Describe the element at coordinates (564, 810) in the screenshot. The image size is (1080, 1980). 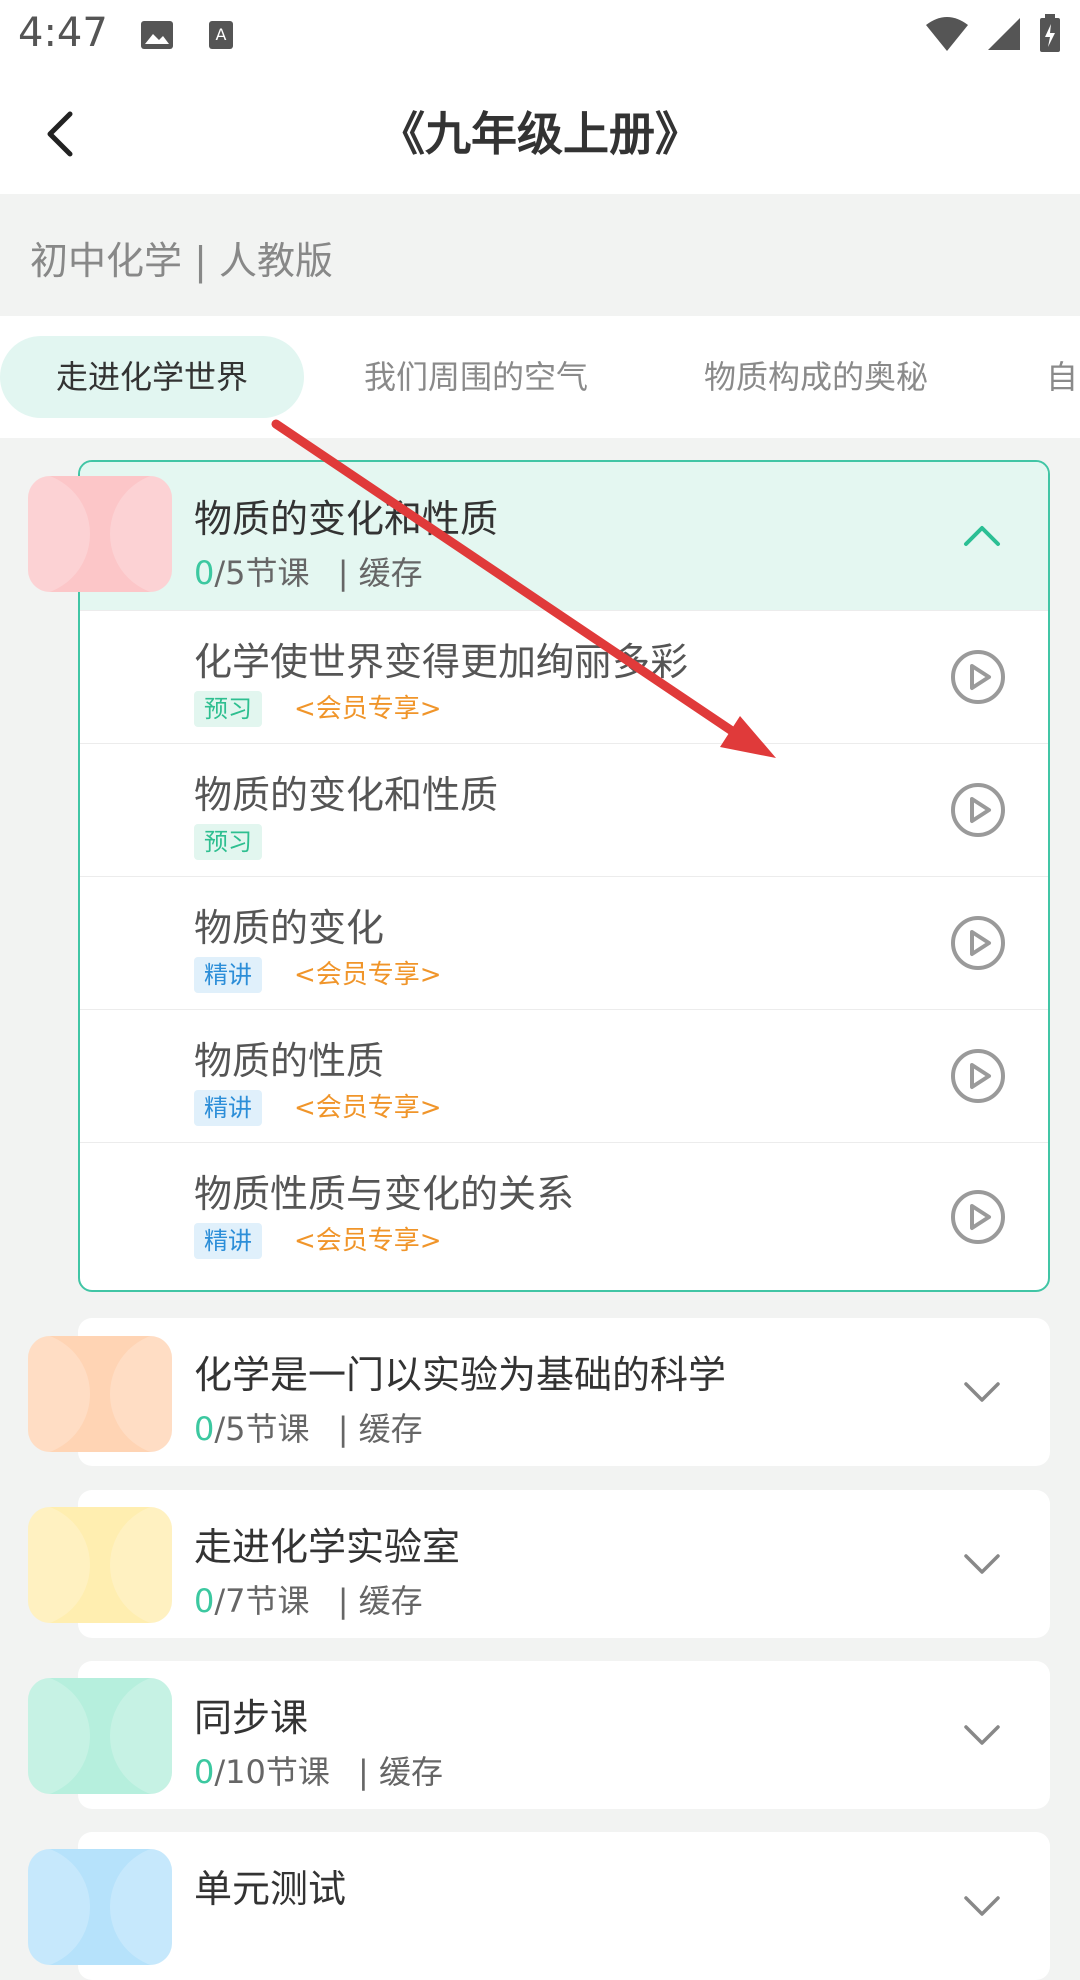
I see `lesson-item: 物质的变化和性质 预习` at that location.